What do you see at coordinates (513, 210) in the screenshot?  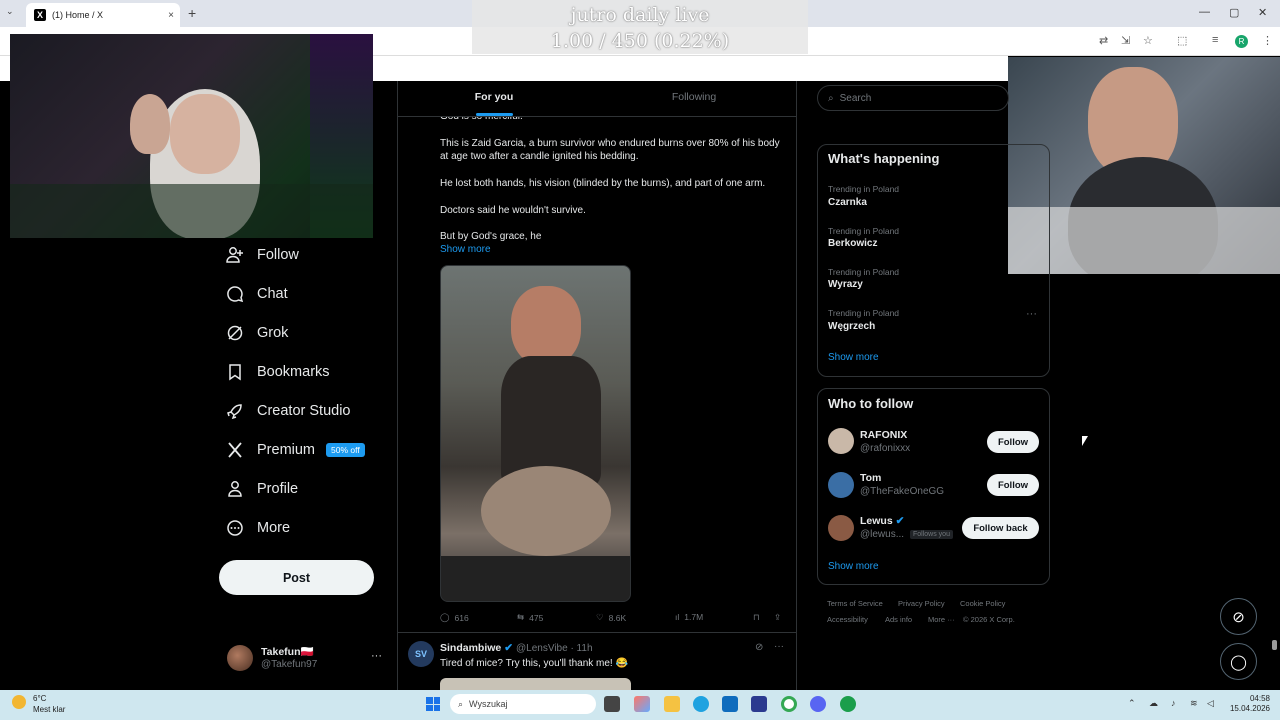 I see `post-paragraph: Doctors said he wouldn't survive.` at bounding box center [513, 210].